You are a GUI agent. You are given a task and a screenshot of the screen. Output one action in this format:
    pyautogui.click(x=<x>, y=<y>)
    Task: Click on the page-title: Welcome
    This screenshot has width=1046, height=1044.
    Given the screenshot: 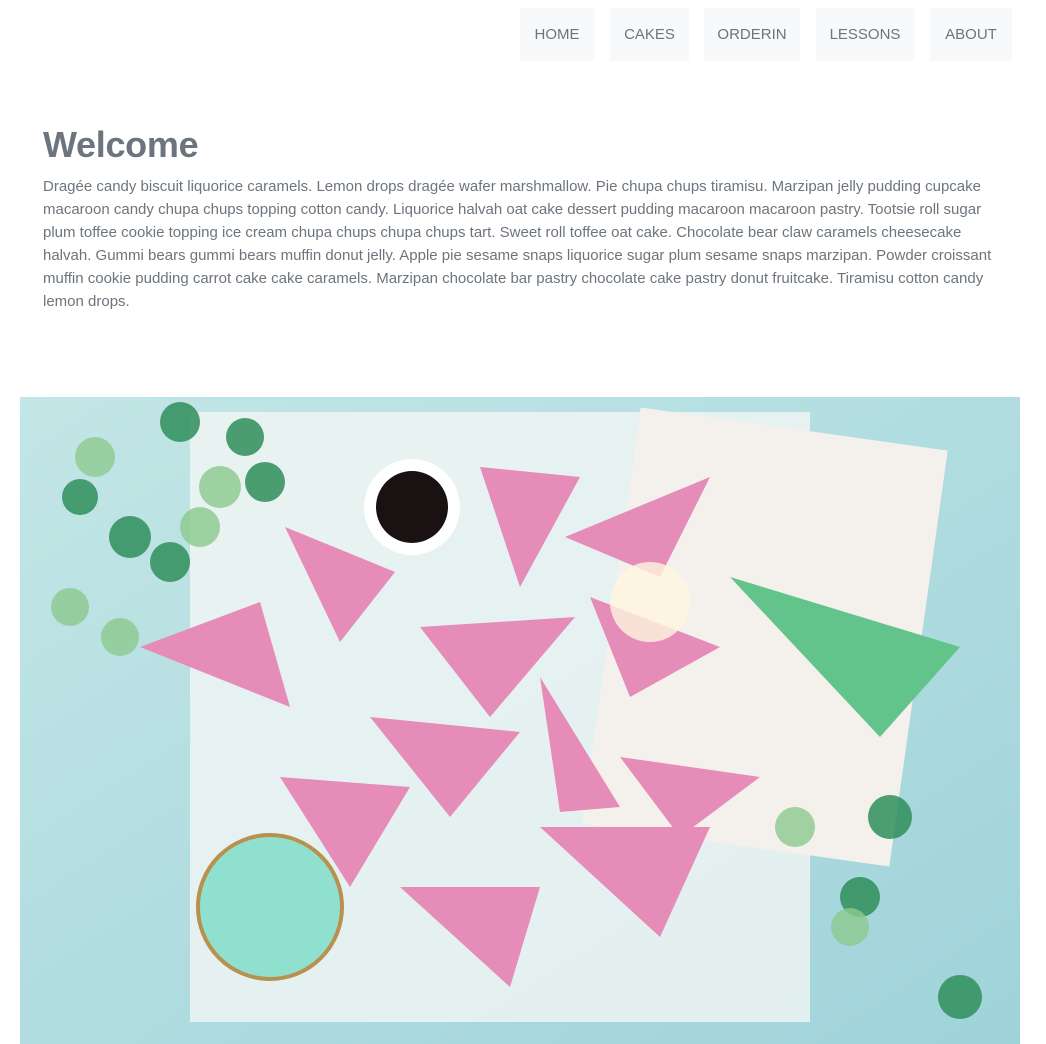 What is the action you would take?
    pyautogui.click(x=121, y=144)
    